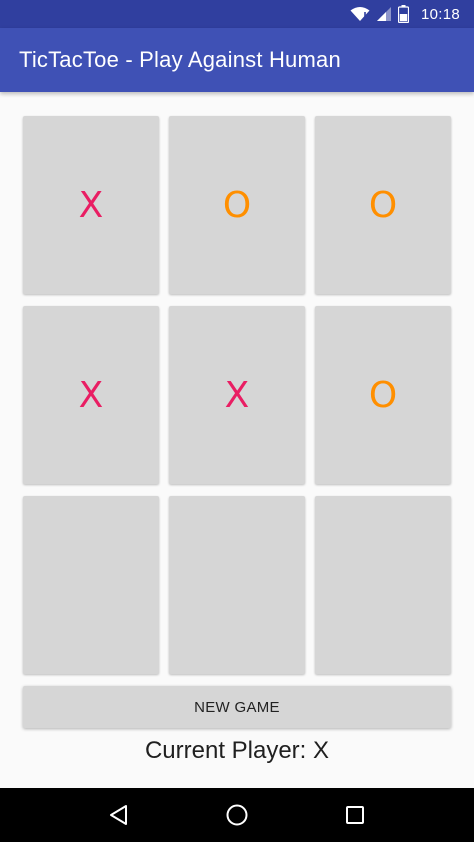  What do you see at coordinates (384, 14) in the screenshot?
I see `signal-icon` at bounding box center [384, 14].